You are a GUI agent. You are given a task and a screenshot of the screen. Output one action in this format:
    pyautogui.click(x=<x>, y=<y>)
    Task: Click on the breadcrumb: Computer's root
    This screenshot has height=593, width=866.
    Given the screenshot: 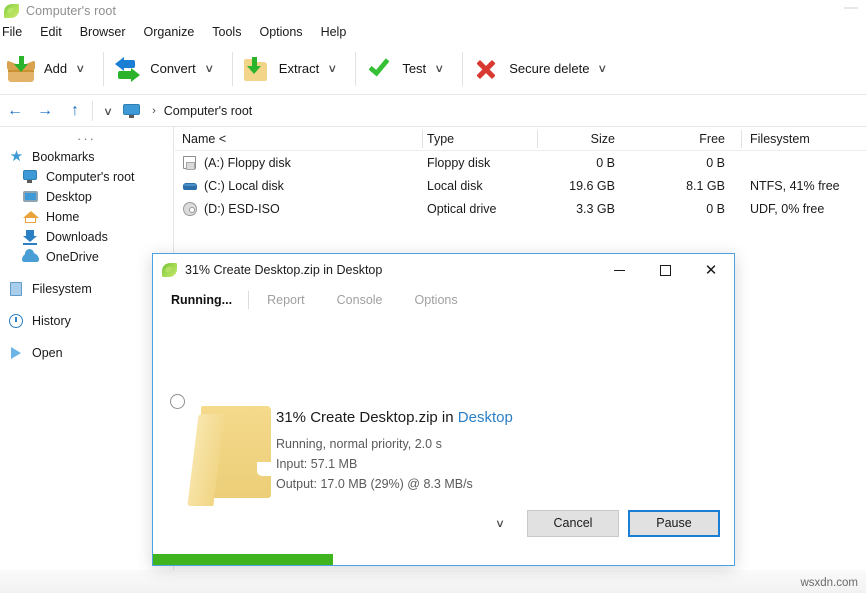 What is the action you would take?
    pyautogui.click(x=208, y=111)
    